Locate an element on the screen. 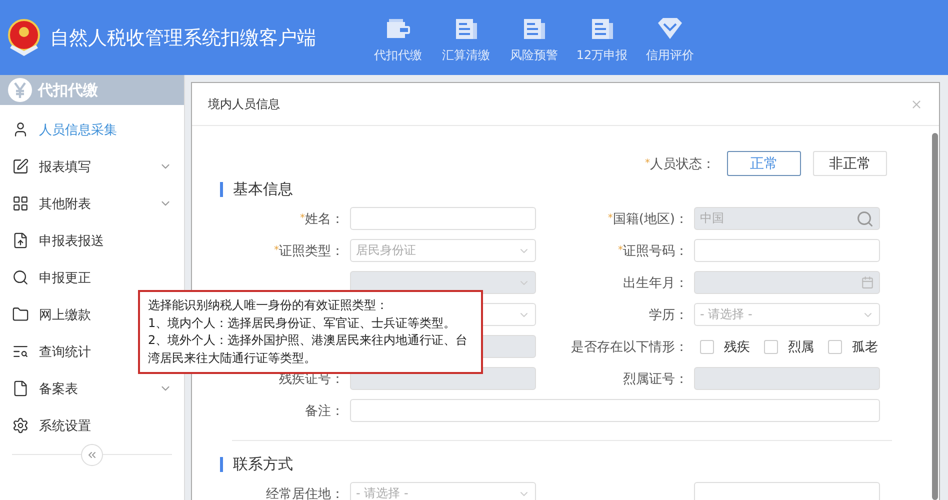 This screenshot has height=500, width=948. field-label: 学历： is located at coordinates (668, 315).